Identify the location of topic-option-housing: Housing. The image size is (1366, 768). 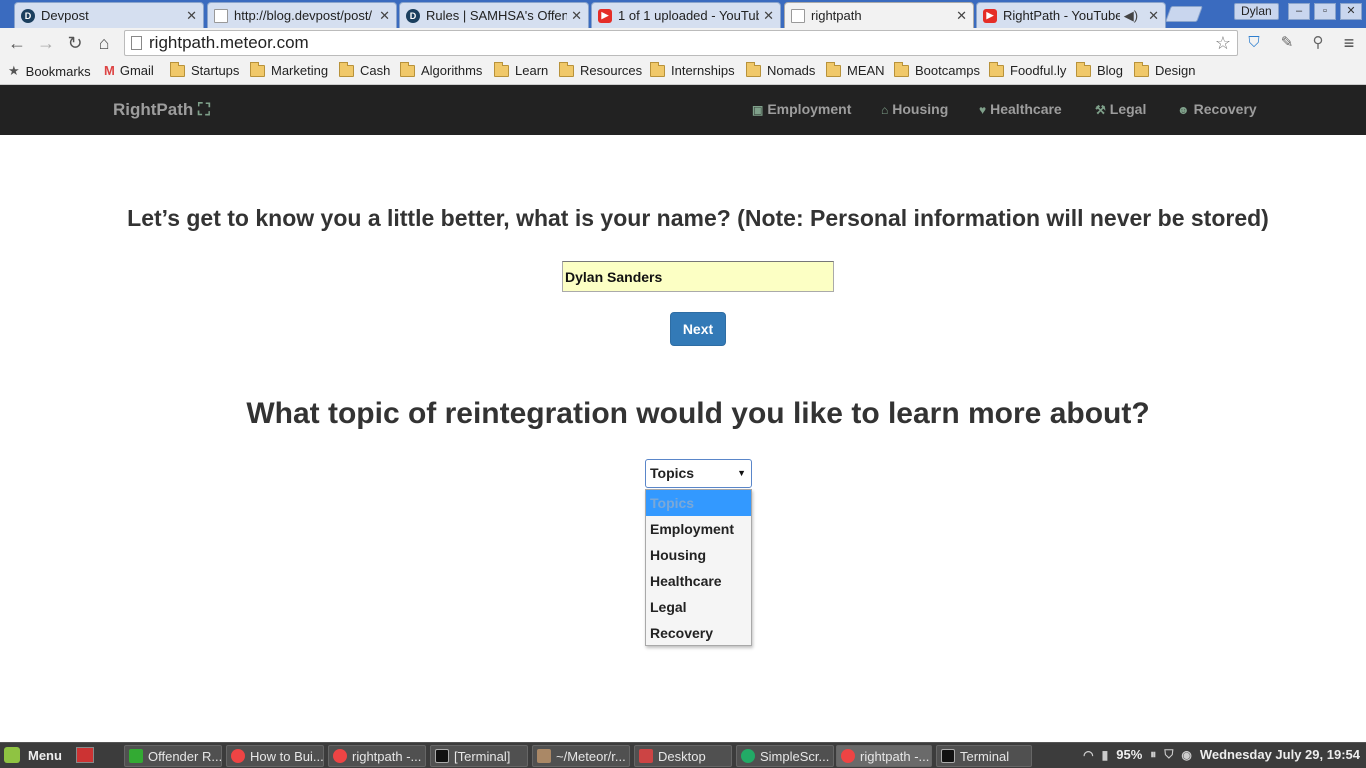
(698, 555).